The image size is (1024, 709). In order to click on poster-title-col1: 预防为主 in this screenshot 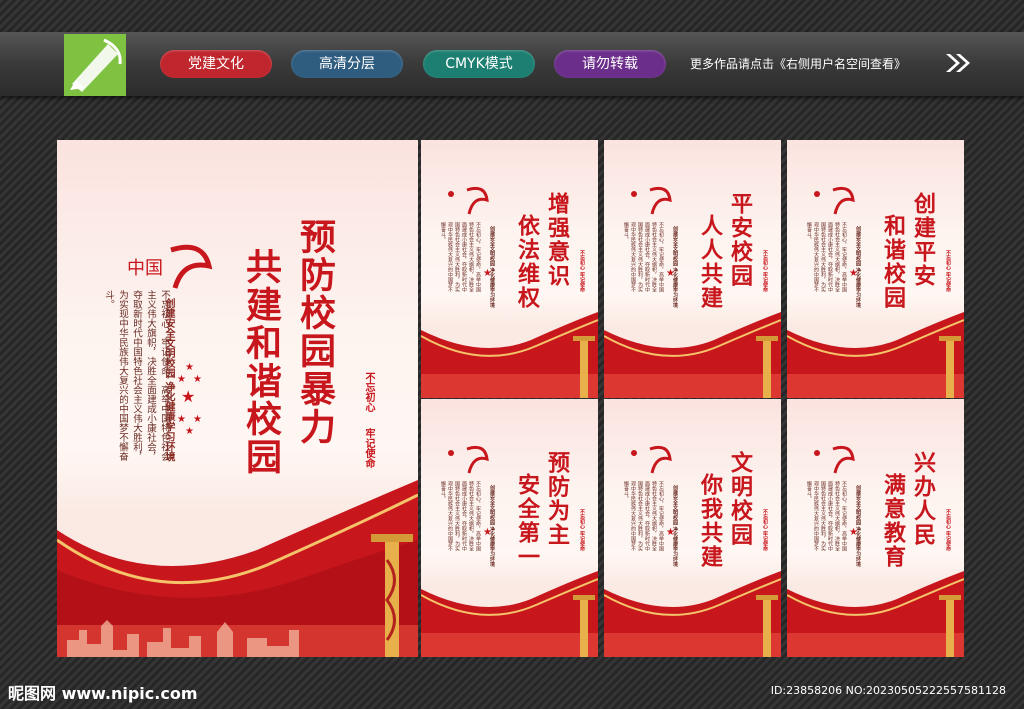, I will do `click(557, 499)`.